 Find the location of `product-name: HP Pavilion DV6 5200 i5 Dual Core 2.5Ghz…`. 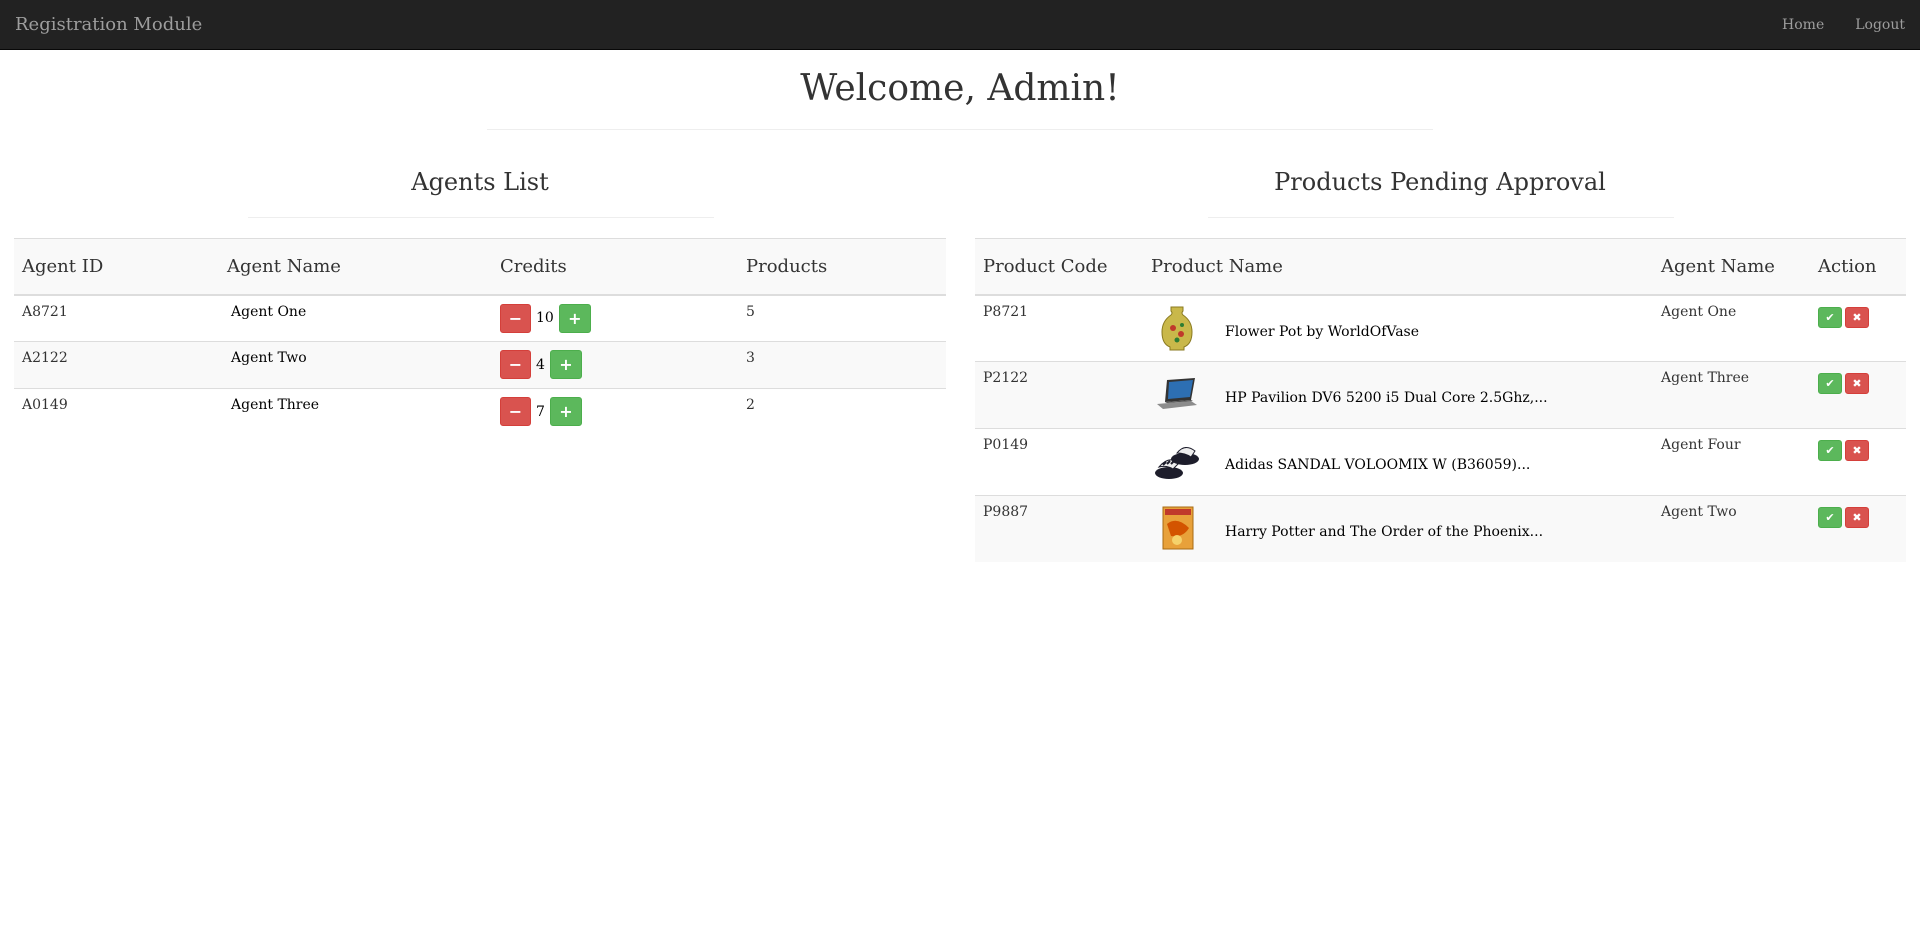

product-name: HP Pavilion DV6 5200 i5 Dual Core 2.5Ghz… is located at coordinates (1386, 398).